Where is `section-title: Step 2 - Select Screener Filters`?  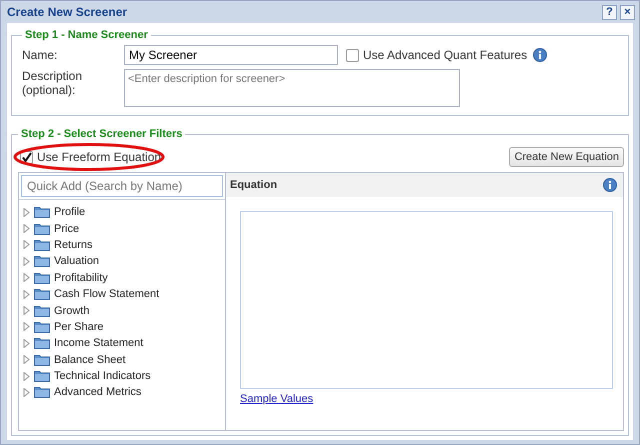 section-title: Step 2 - Select Screener Filters is located at coordinates (102, 134).